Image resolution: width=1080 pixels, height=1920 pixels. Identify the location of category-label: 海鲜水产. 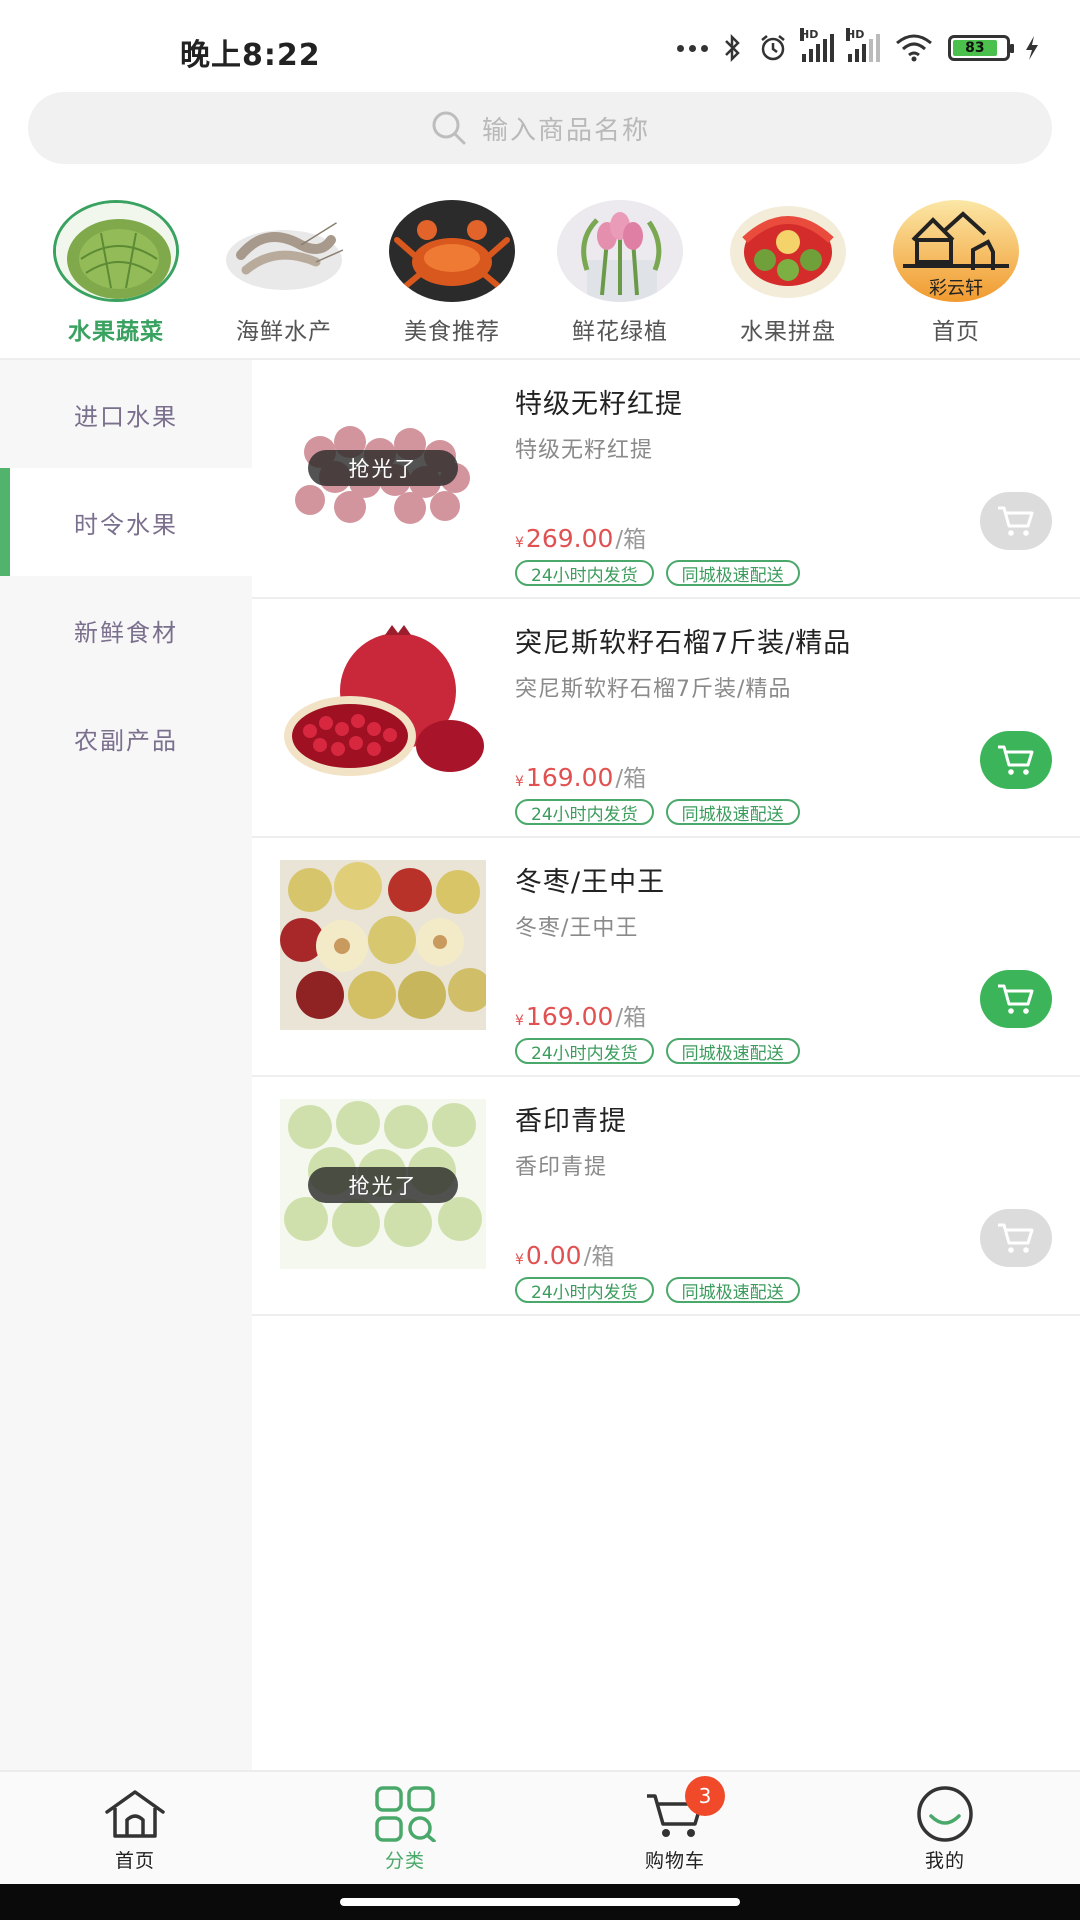
(284, 332).